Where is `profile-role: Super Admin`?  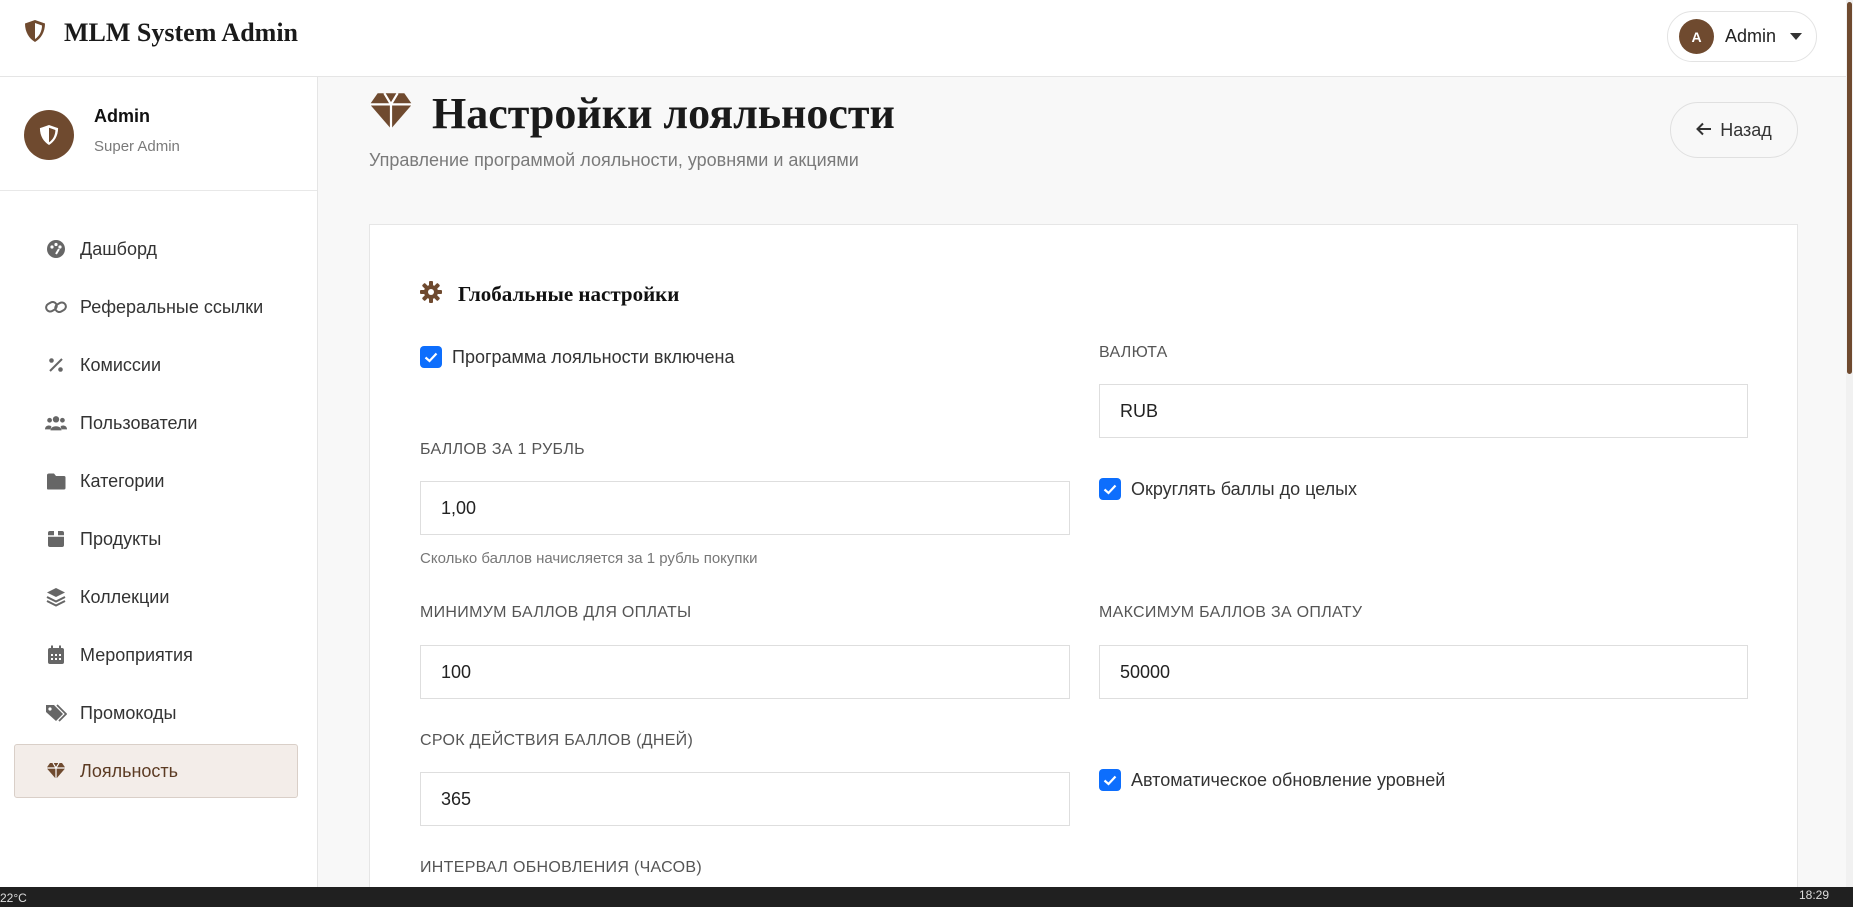
profile-role: Super Admin is located at coordinates (137, 146).